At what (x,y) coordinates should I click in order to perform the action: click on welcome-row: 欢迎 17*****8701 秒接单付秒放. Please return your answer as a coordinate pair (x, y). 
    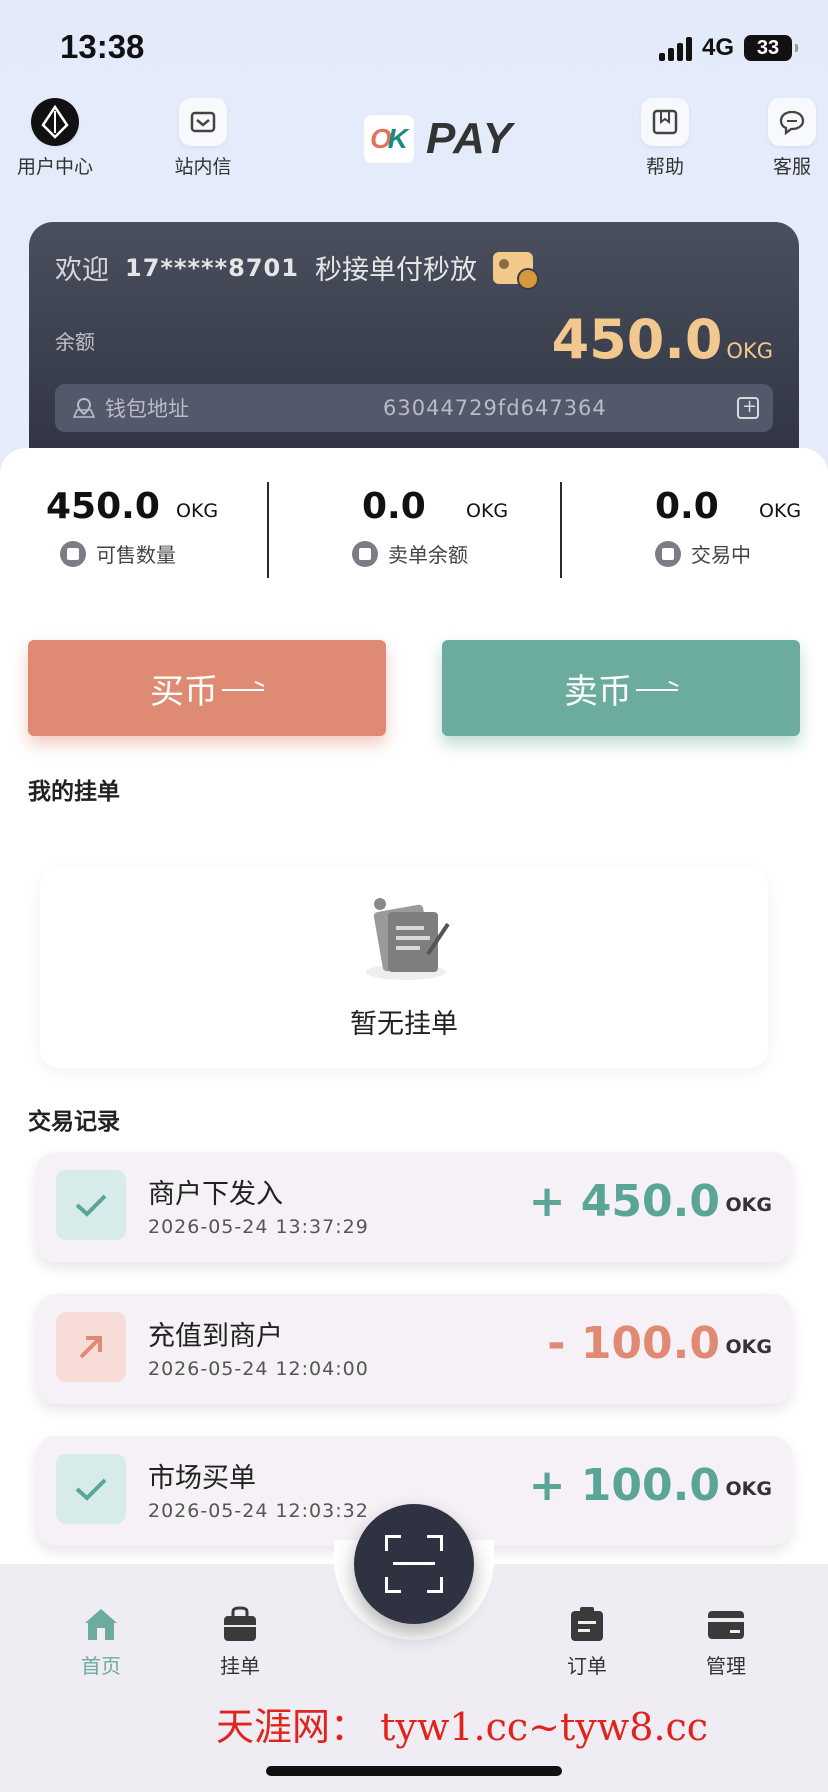
    Looking at the image, I should click on (297, 269).